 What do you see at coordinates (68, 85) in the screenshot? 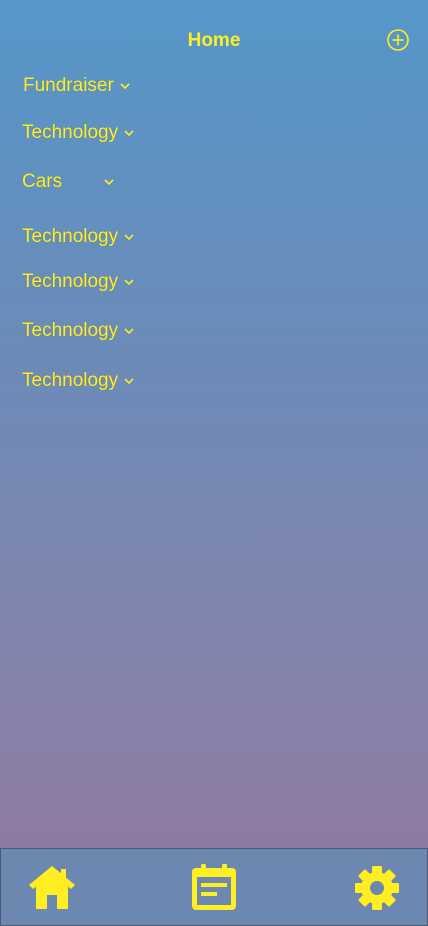
I see `category-label: Fundraiser` at bounding box center [68, 85].